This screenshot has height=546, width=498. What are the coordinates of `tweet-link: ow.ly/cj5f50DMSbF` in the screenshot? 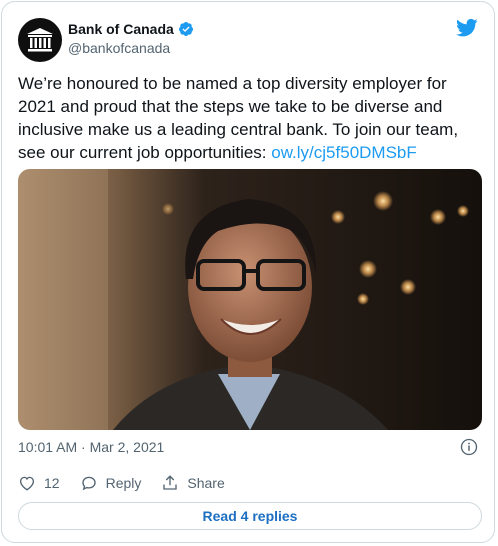 It's located at (344, 152).